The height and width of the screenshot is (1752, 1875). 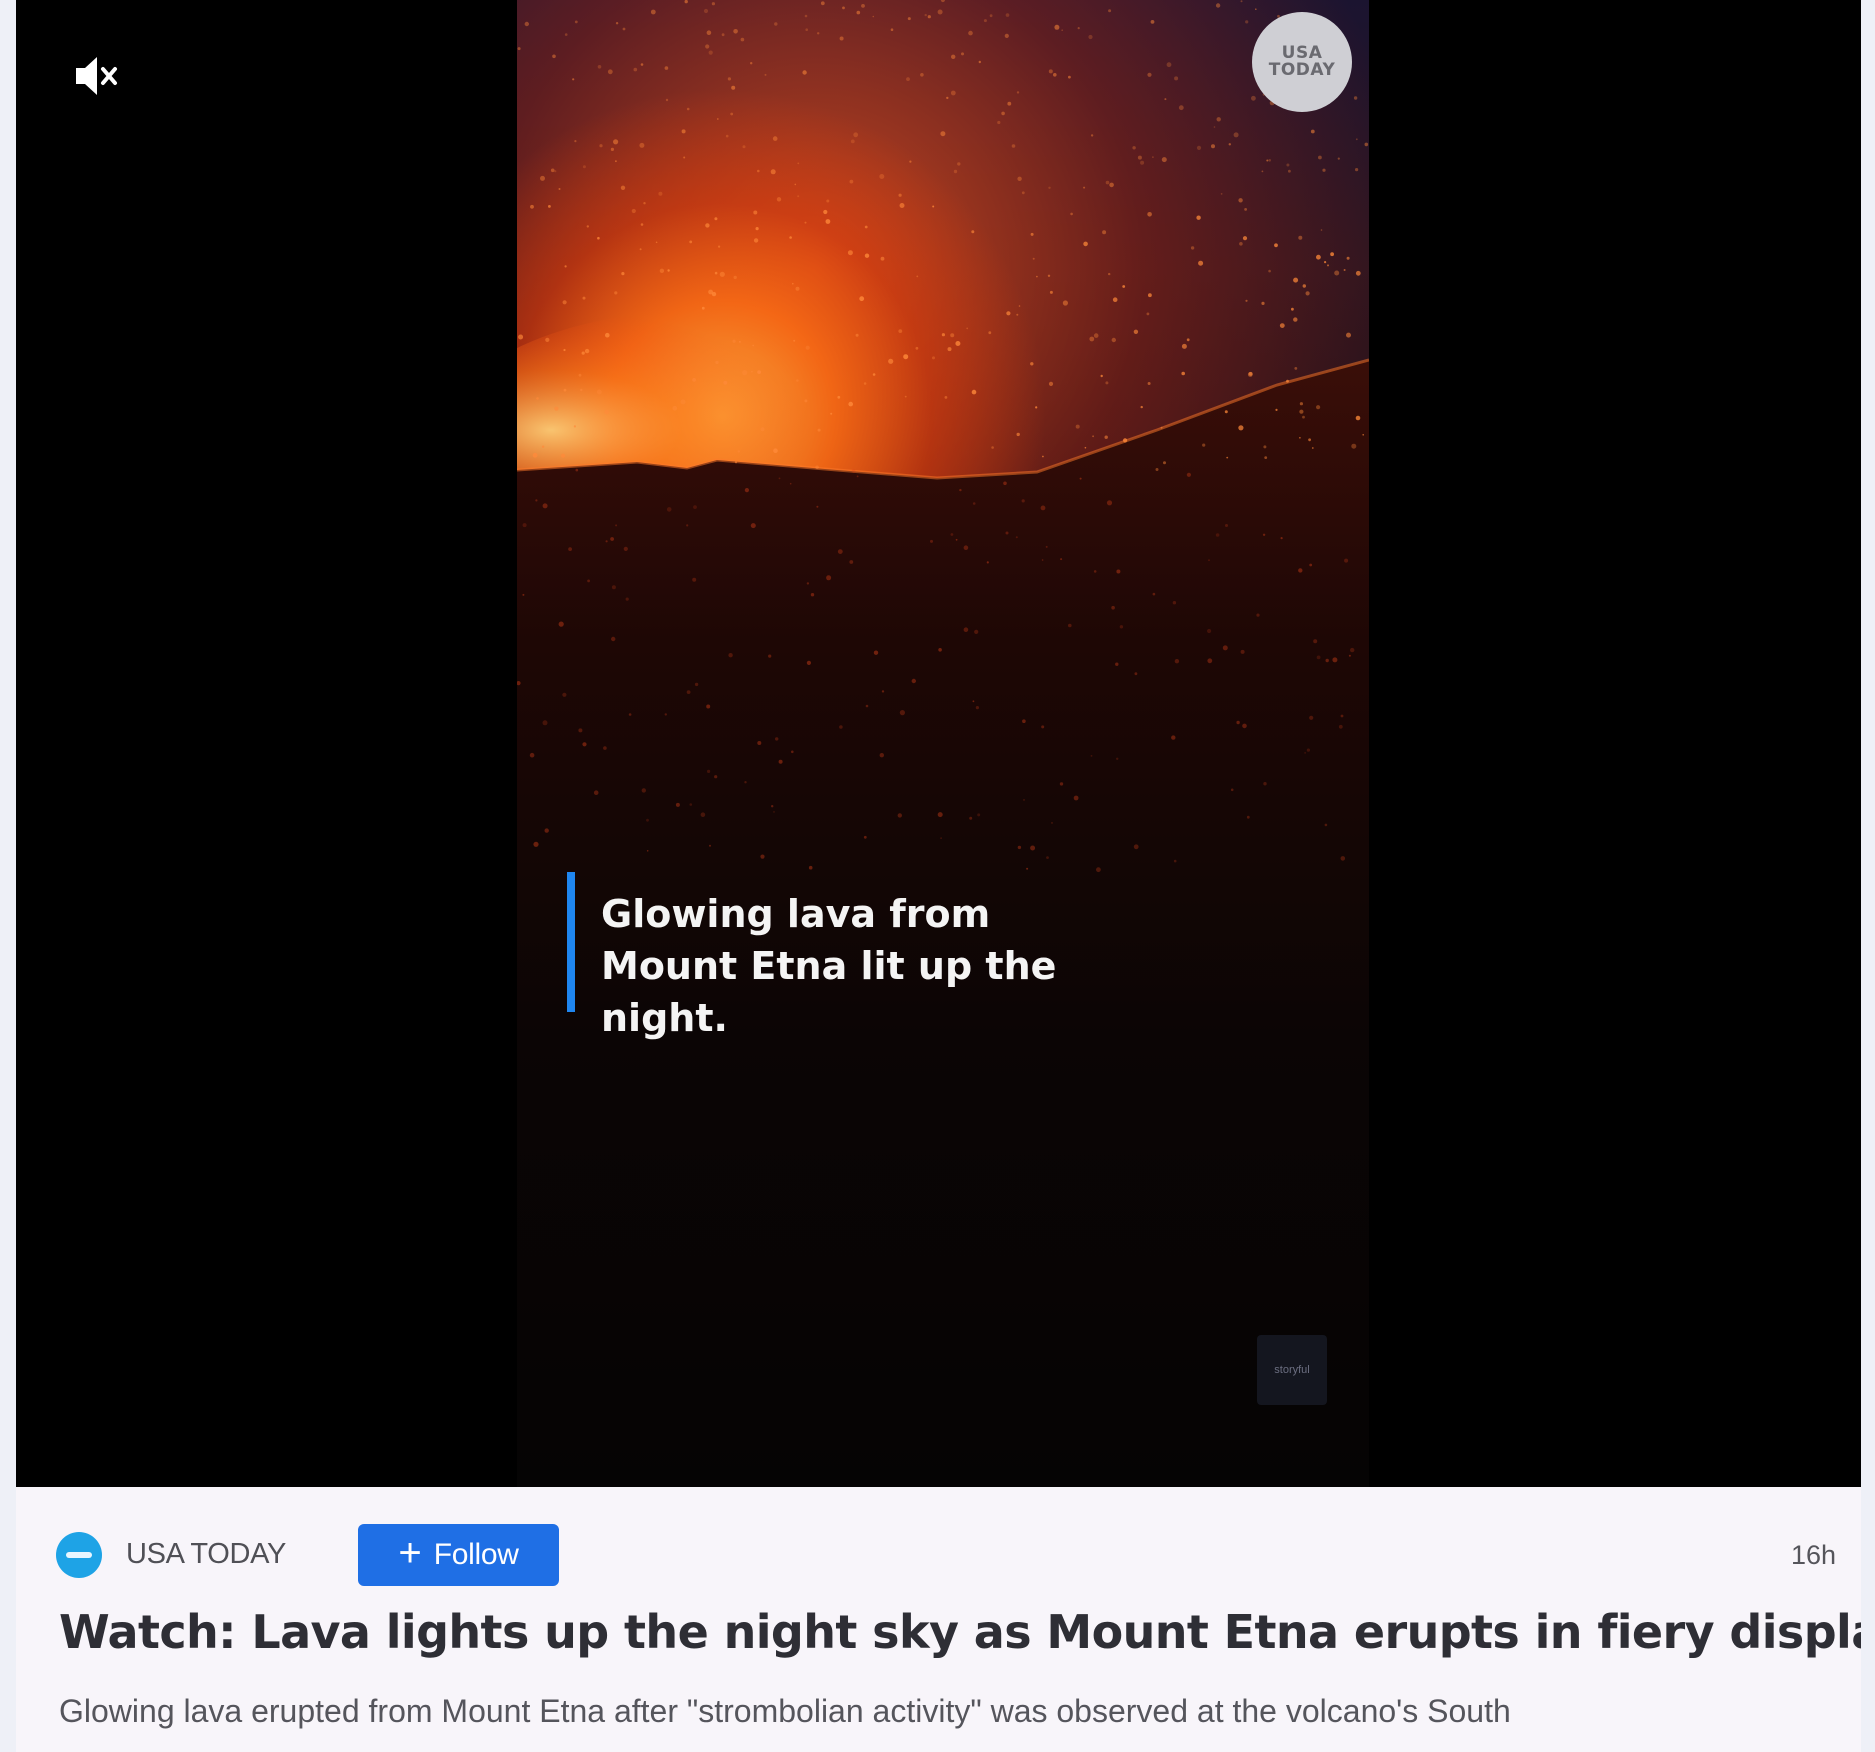 I want to click on publisher-icon, so click(x=79, y=1555).